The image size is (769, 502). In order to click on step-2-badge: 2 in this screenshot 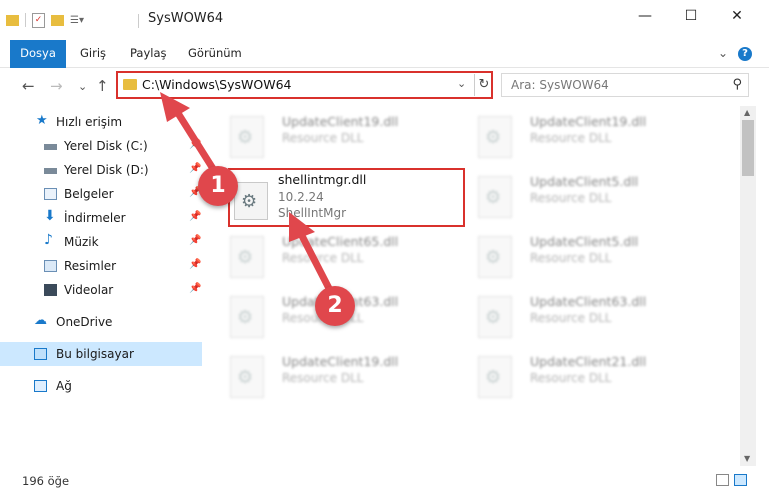, I will do `click(335, 306)`.